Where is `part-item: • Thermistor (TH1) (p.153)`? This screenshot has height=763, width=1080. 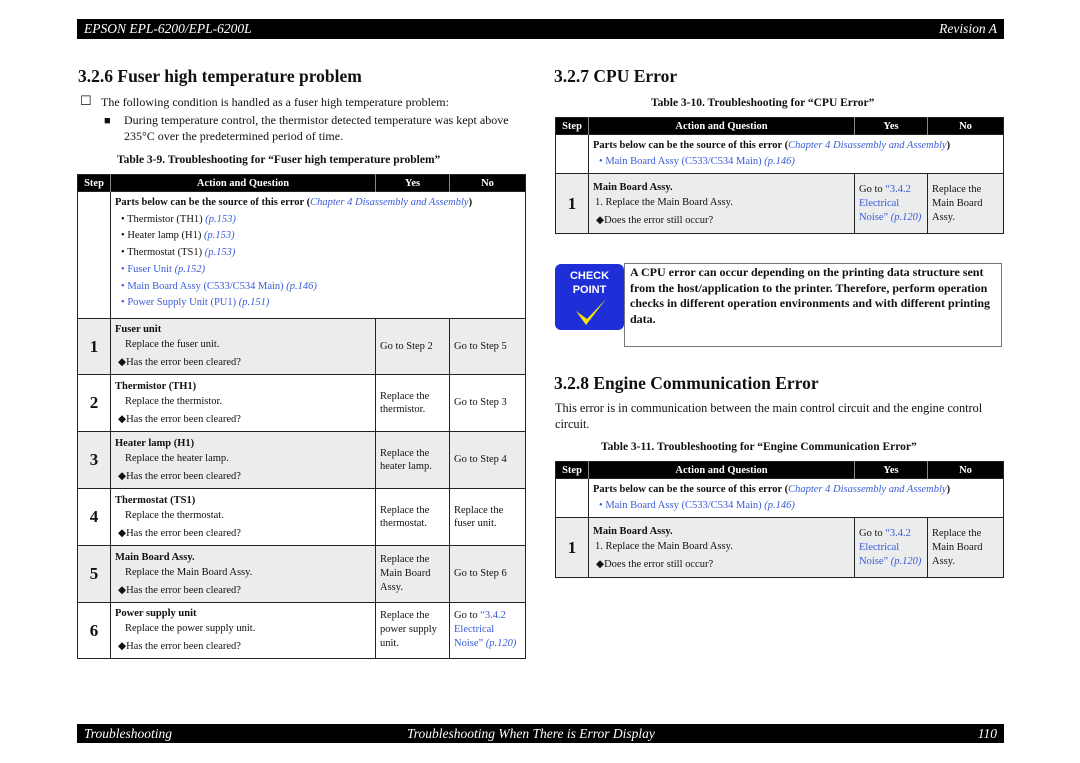 part-item: • Thermistor (TH1) (p.153) is located at coordinates (178, 219).